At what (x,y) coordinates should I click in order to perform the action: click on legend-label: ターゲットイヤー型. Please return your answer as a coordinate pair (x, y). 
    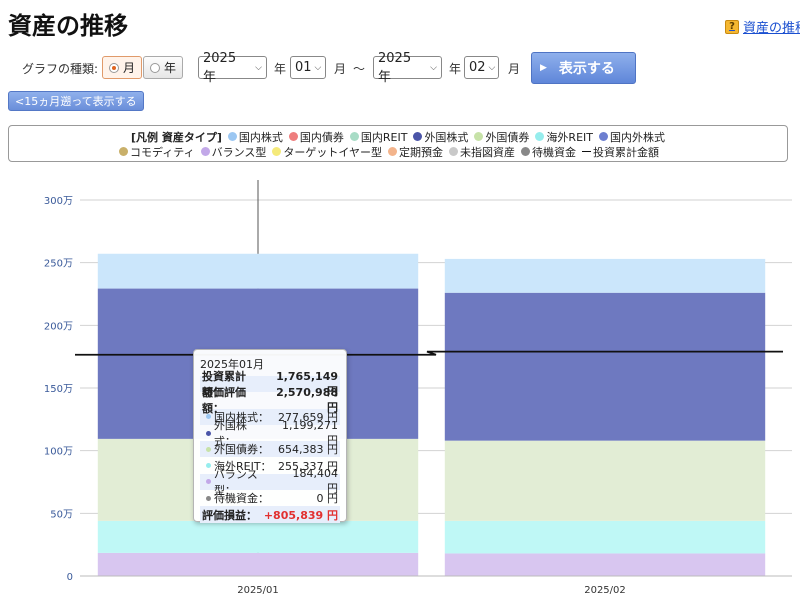
    Looking at the image, I should click on (333, 152).